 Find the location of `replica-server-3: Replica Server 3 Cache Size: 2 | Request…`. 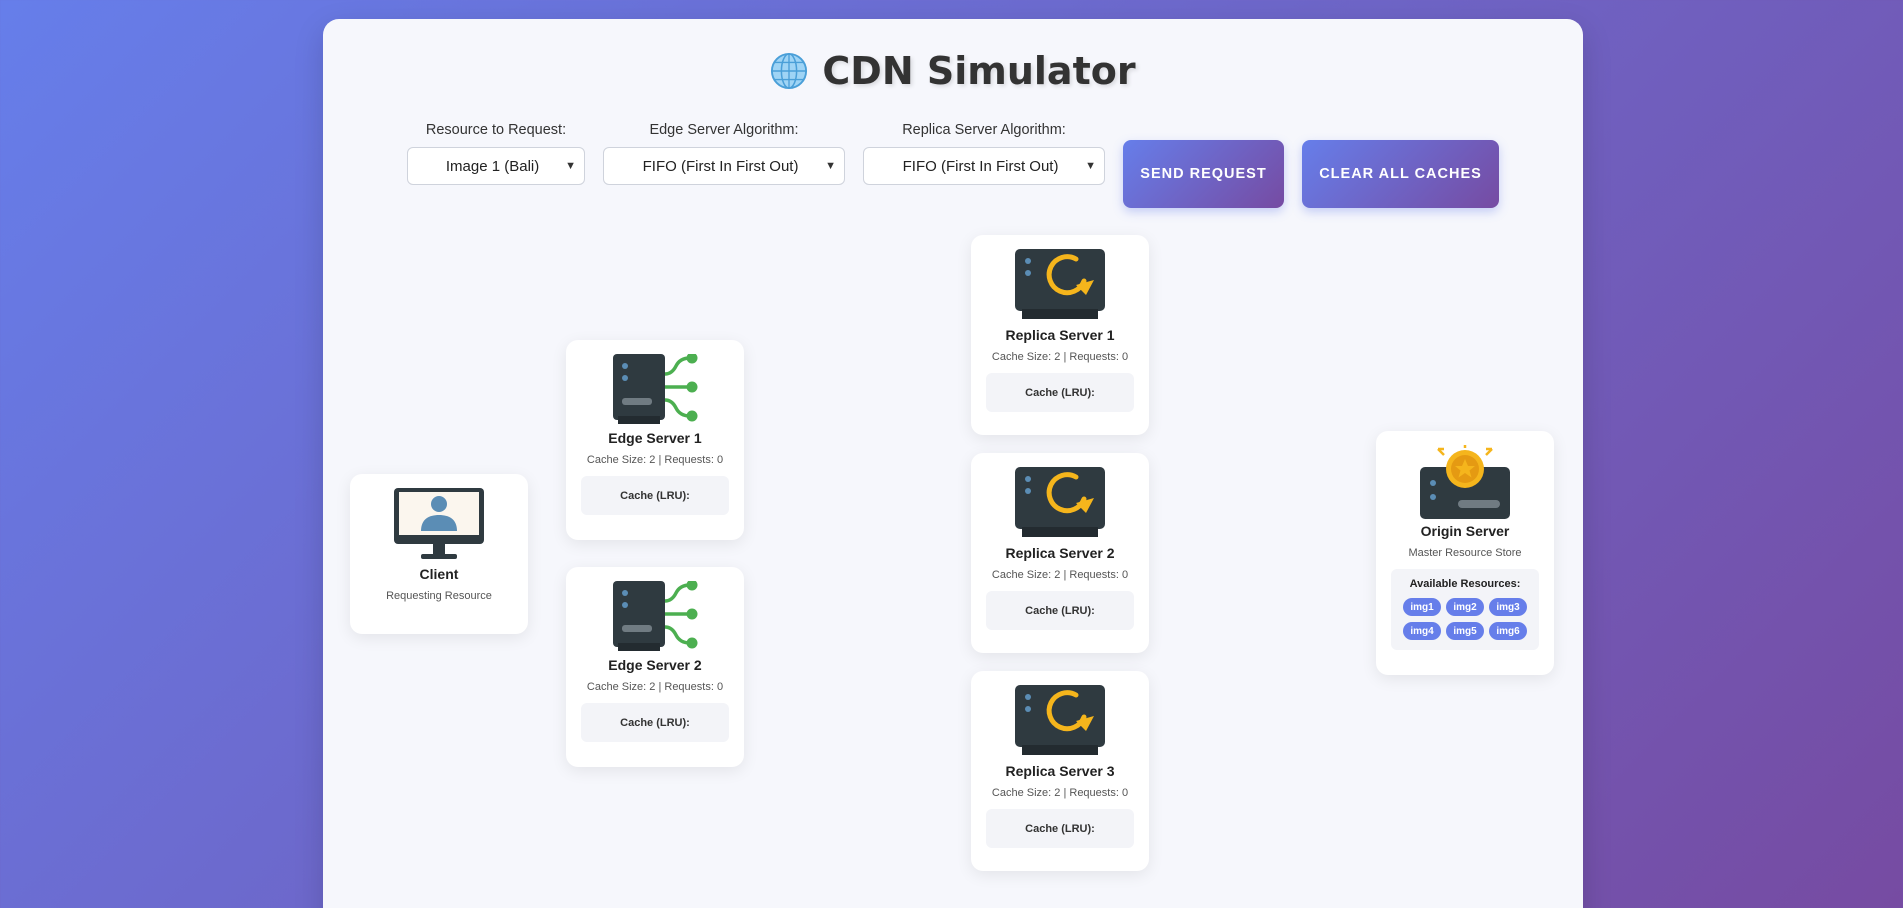

replica-server-3: Replica Server 3 Cache Size: 2 | Request… is located at coordinates (1060, 771).